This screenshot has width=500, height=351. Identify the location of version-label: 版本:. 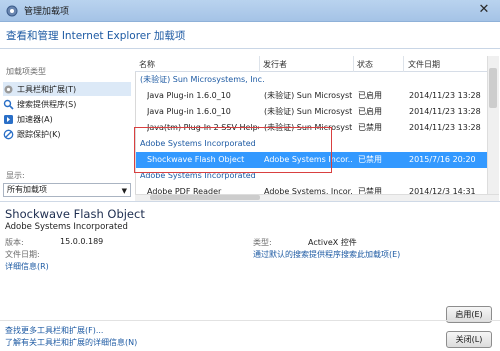
(14, 242).